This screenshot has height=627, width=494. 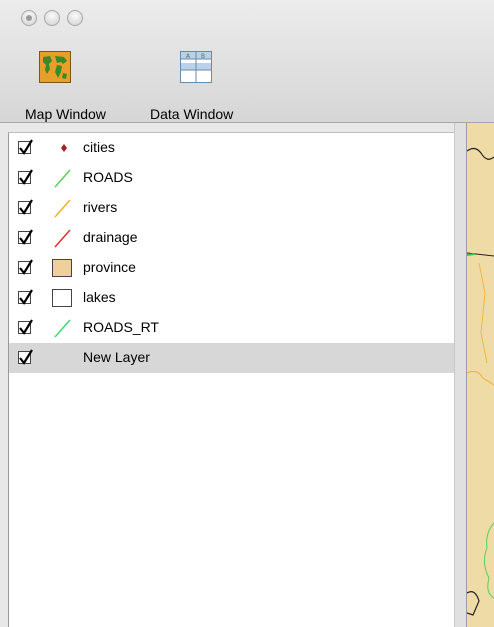 What do you see at coordinates (231, 238) in the screenshot?
I see `layer-row-drainage: drainage` at bounding box center [231, 238].